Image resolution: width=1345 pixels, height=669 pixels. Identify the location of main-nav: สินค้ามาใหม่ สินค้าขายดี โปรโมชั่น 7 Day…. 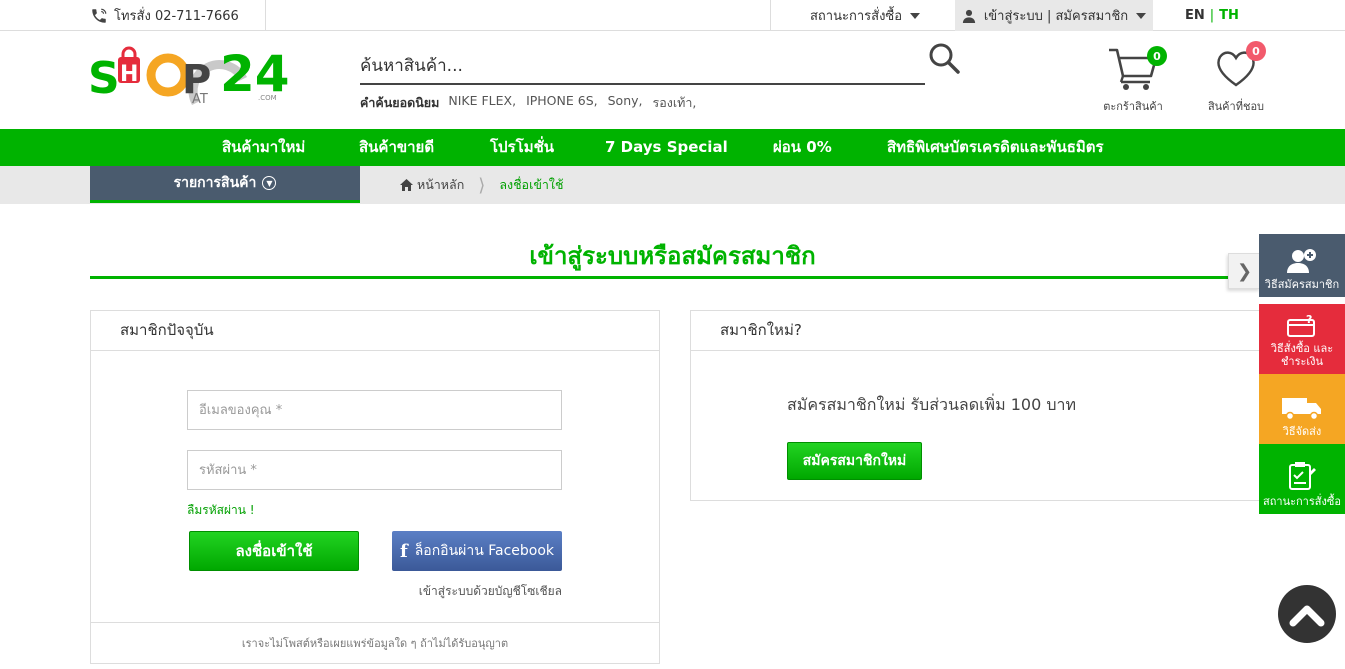
(672, 147).